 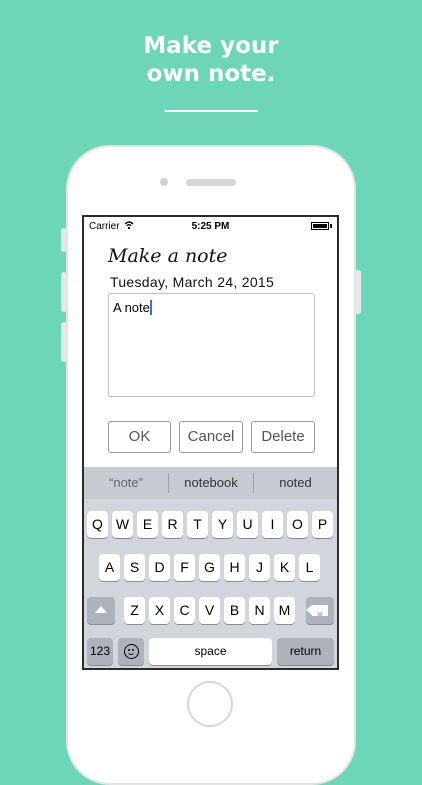 I want to click on suggestion-item: notebook, so click(x=211, y=483).